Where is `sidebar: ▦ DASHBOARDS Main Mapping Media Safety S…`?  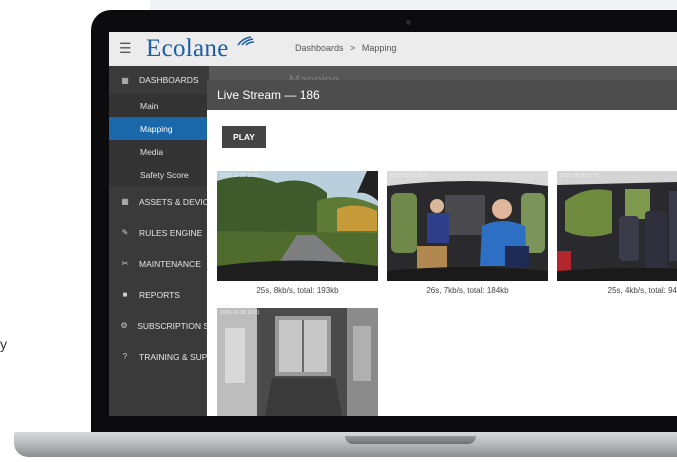
sidebar: ▦ DASHBOARDS Main Mapping Media Safety S… is located at coordinates (159, 241).